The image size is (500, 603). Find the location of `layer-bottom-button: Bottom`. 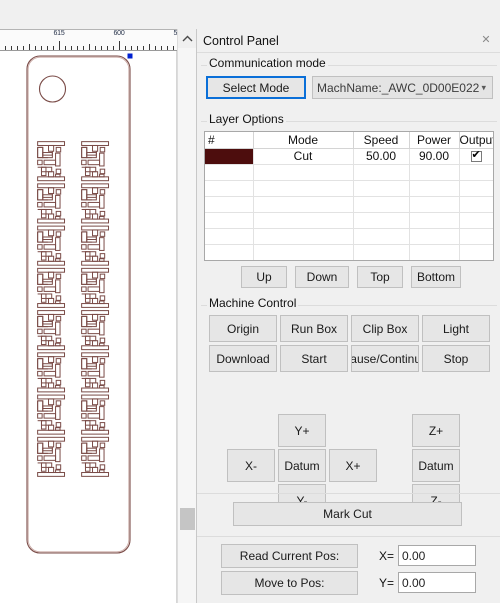

layer-bottom-button: Bottom is located at coordinates (436, 277).